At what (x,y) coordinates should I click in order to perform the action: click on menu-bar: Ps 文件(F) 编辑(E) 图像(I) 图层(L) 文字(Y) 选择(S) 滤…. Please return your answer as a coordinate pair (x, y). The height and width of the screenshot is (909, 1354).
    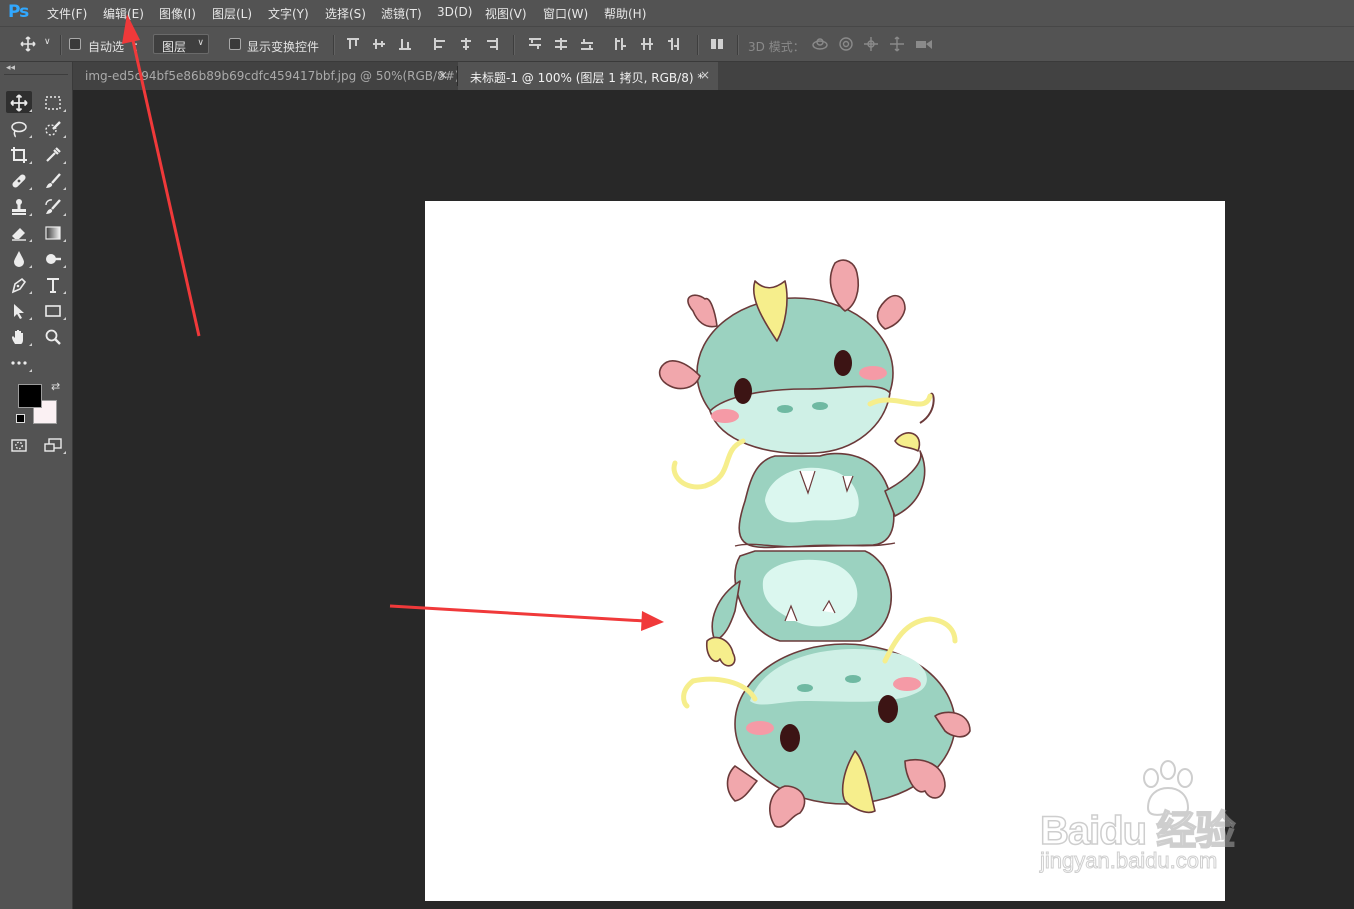
    Looking at the image, I should click on (677, 13).